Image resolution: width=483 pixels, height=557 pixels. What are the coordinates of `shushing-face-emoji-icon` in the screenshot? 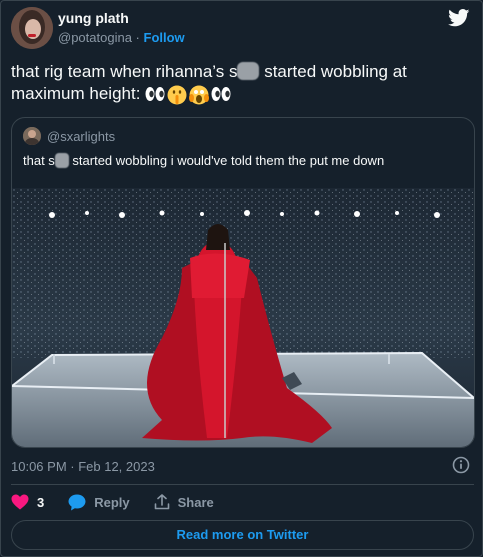 It's located at (177, 95).